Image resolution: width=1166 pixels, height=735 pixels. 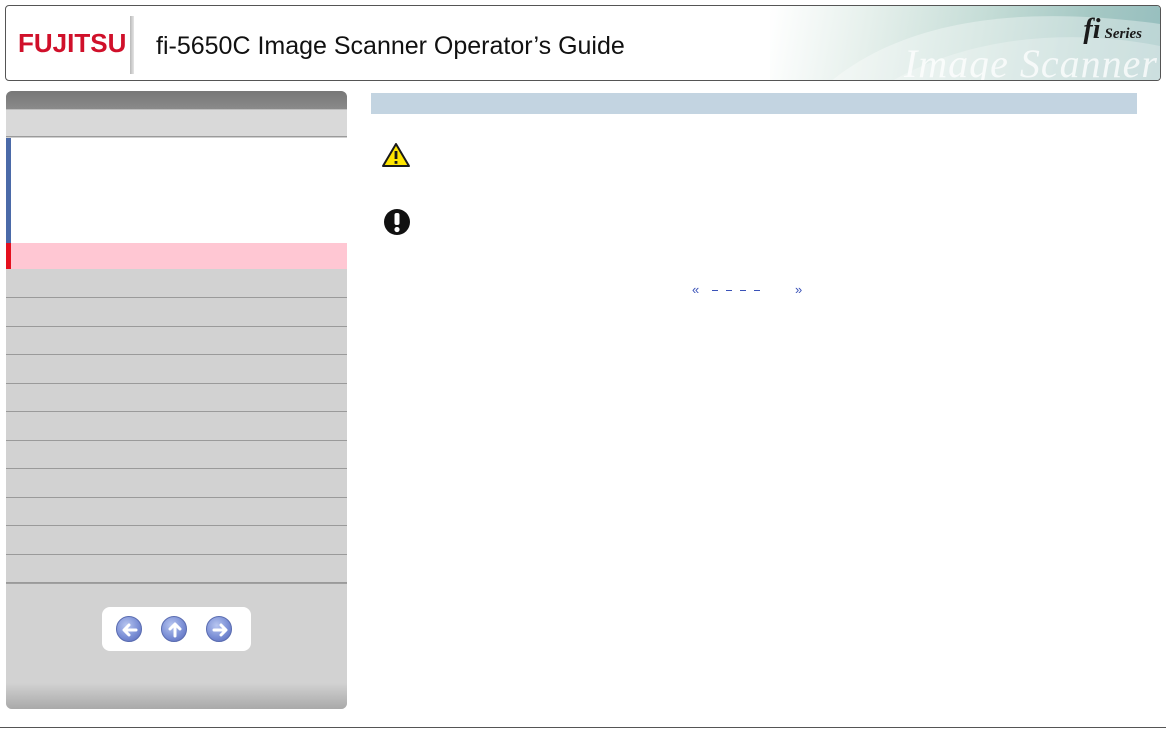 What do you see at coordinates (132, 45) in the screenshot?
I see `logo-divider` at bounding box center [132, 45].